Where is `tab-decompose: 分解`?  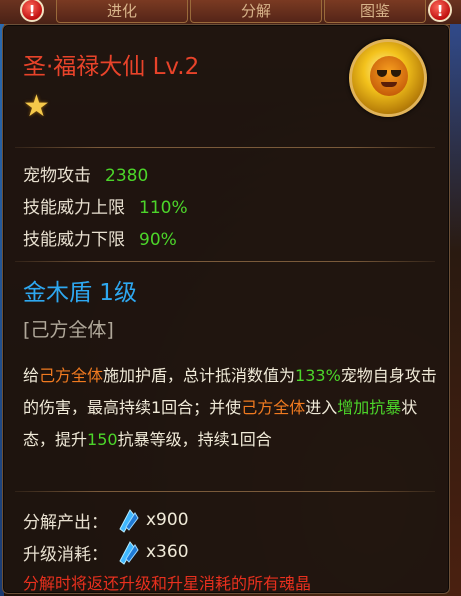
tab-decompose: 分解 is located at coordinates (256, 11).